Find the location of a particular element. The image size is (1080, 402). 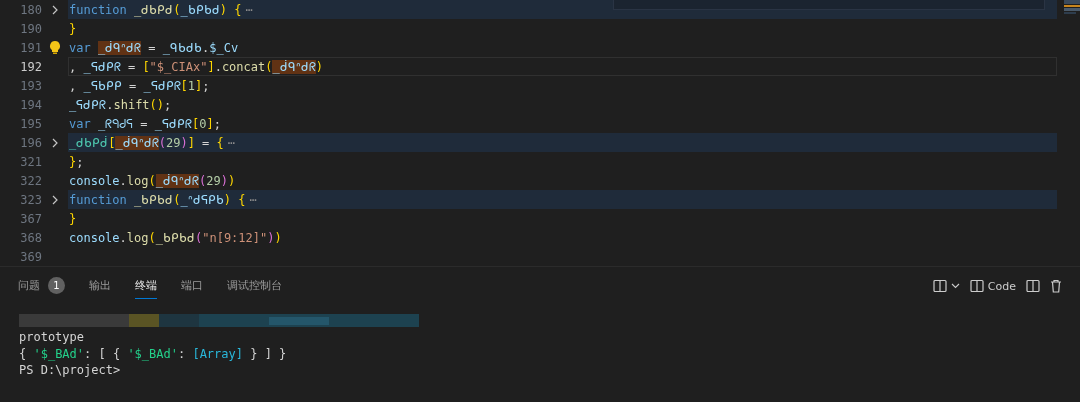

code-token: log is located at coordinates (137, 237).